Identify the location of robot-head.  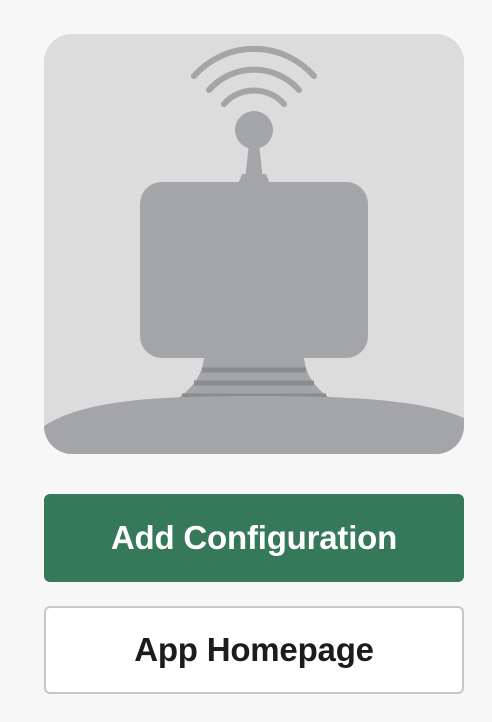
(254, 270).